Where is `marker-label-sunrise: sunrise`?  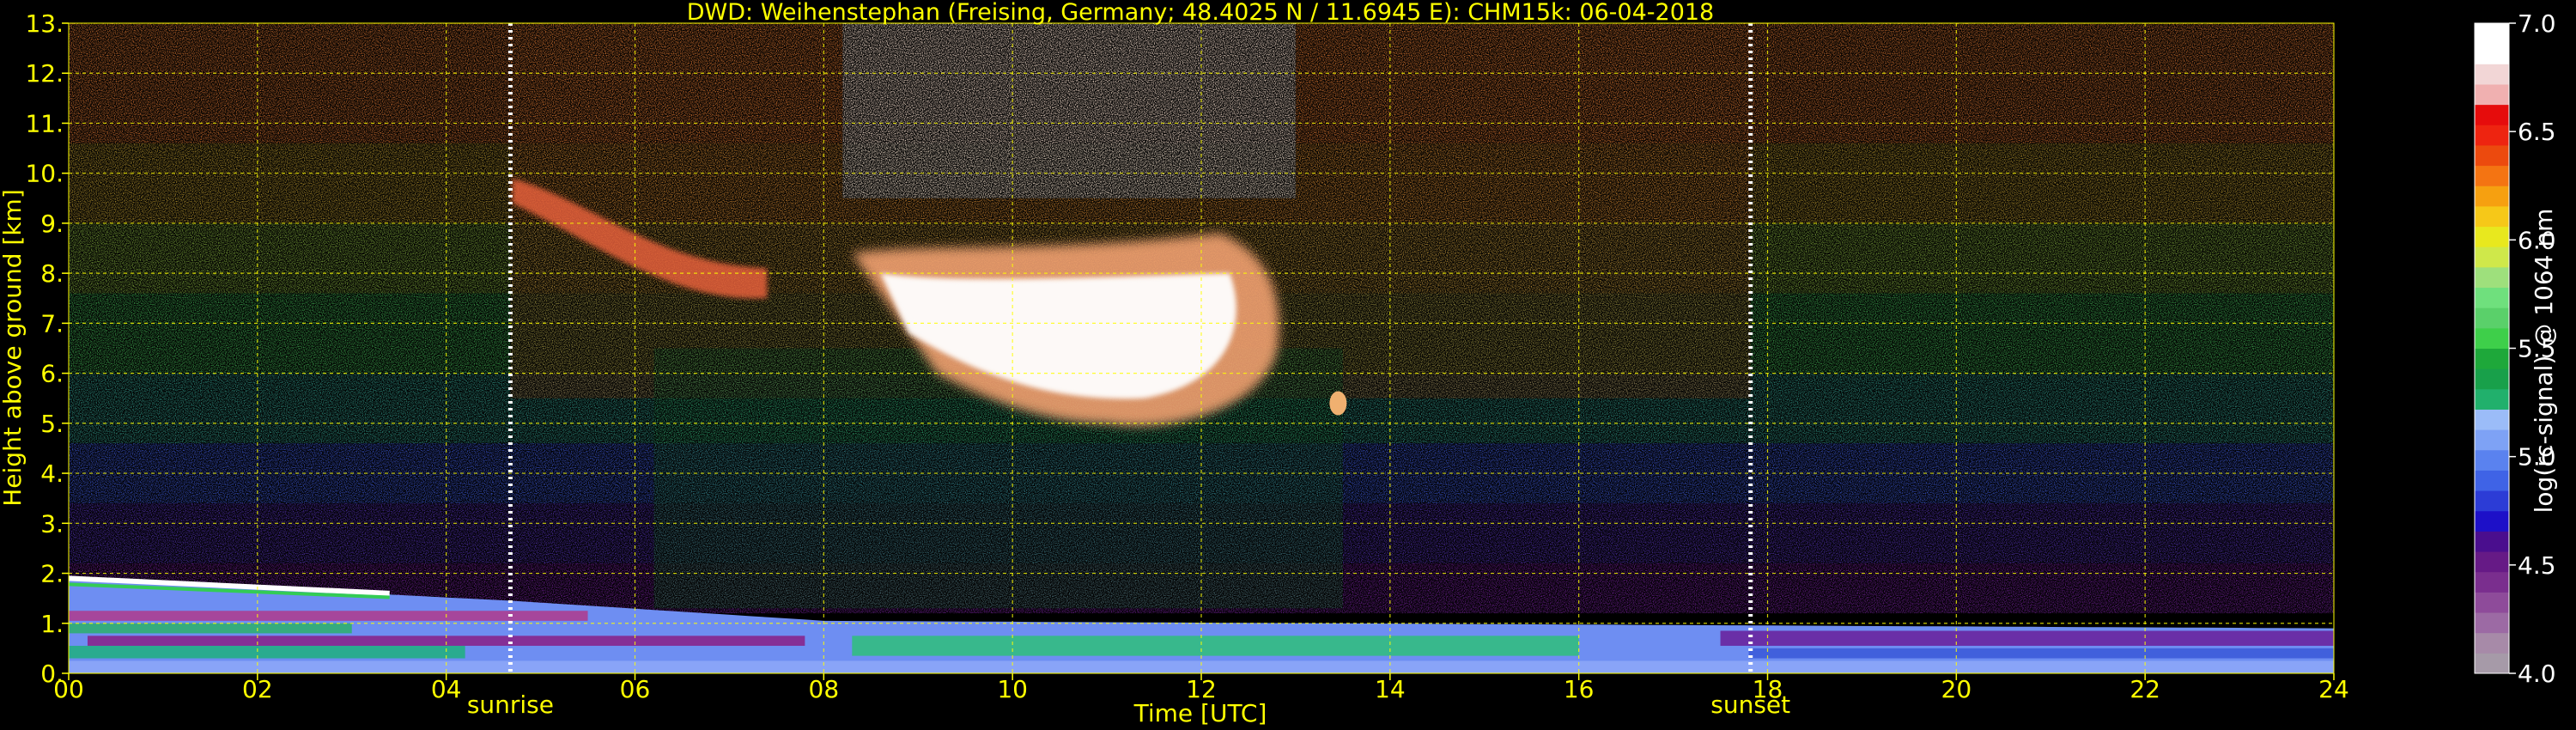
marker-label-sunrise: sunrise is located at coordinates (510, 704).